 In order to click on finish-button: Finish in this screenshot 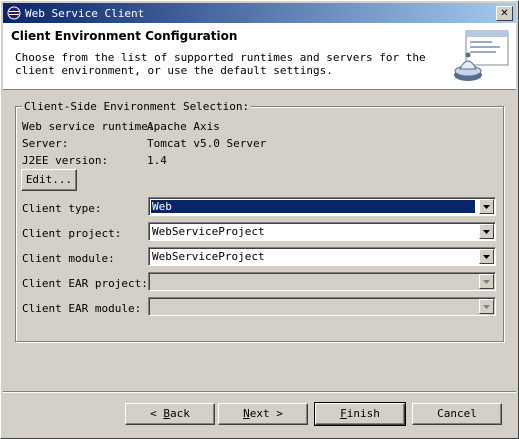, I will do `click(360, 414)`.